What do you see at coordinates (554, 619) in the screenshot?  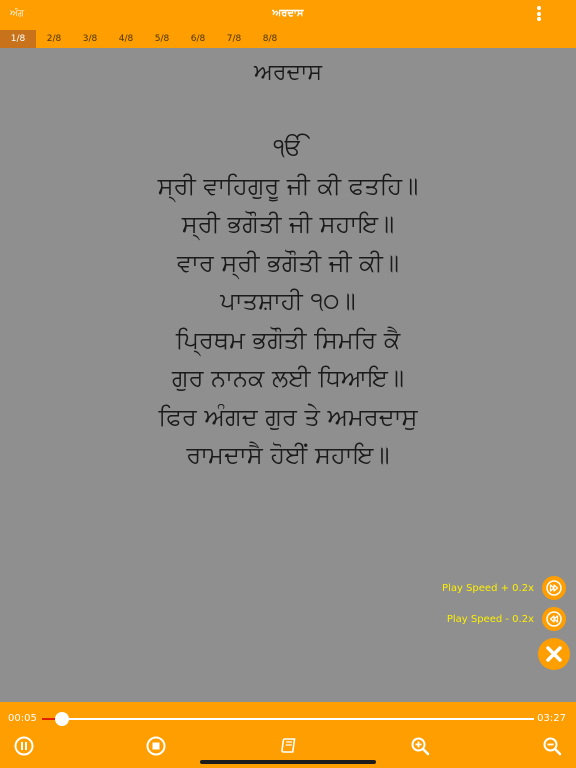 I see `rewind-icon` at bounding box center [554, 619].